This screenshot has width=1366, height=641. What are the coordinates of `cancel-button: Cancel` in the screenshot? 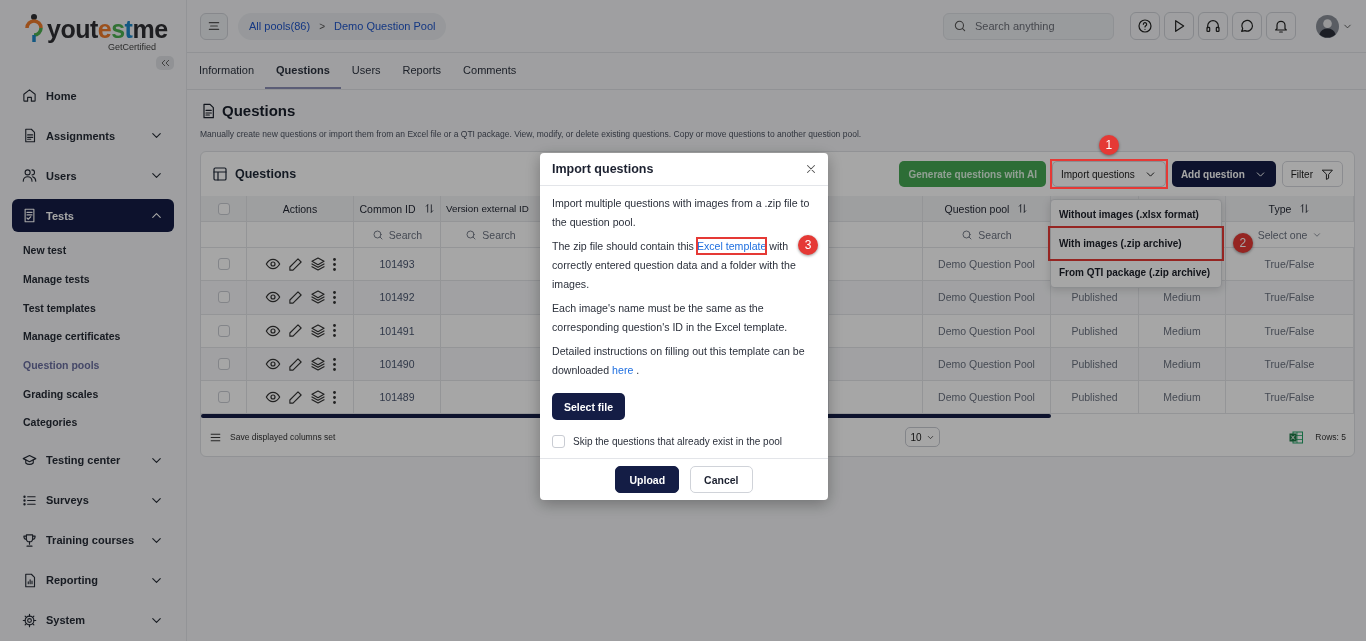 It's located at (721, 479).